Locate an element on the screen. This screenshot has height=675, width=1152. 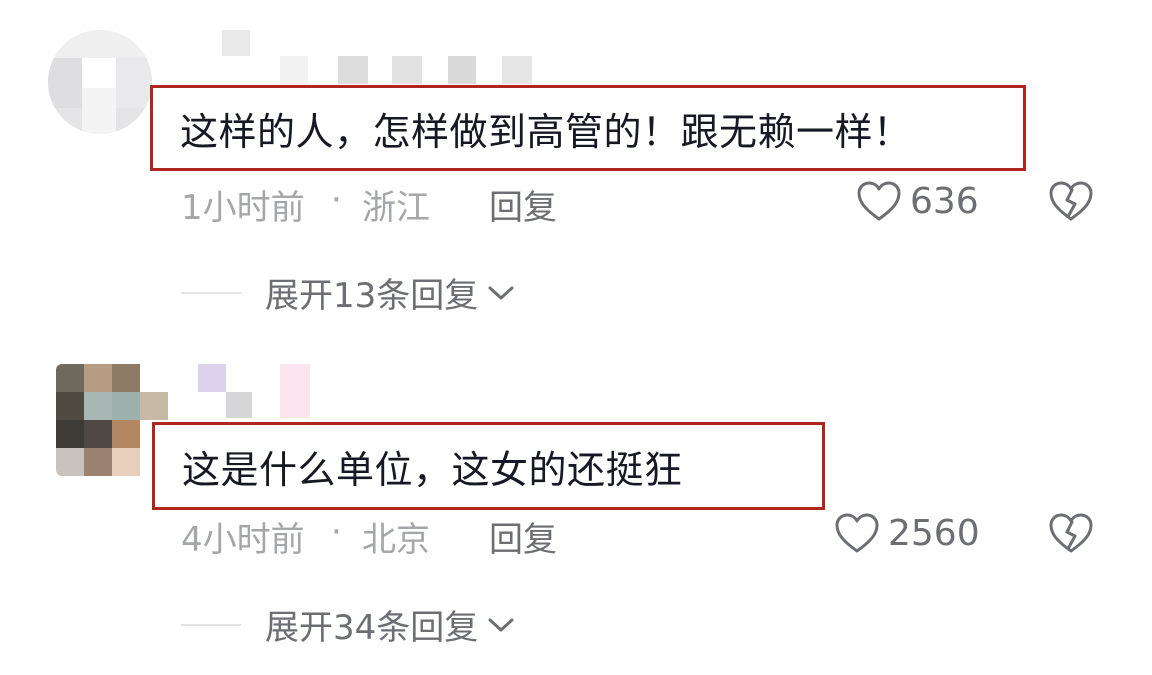
comment-time: 1小时前 is located at coordinates (243, 208).